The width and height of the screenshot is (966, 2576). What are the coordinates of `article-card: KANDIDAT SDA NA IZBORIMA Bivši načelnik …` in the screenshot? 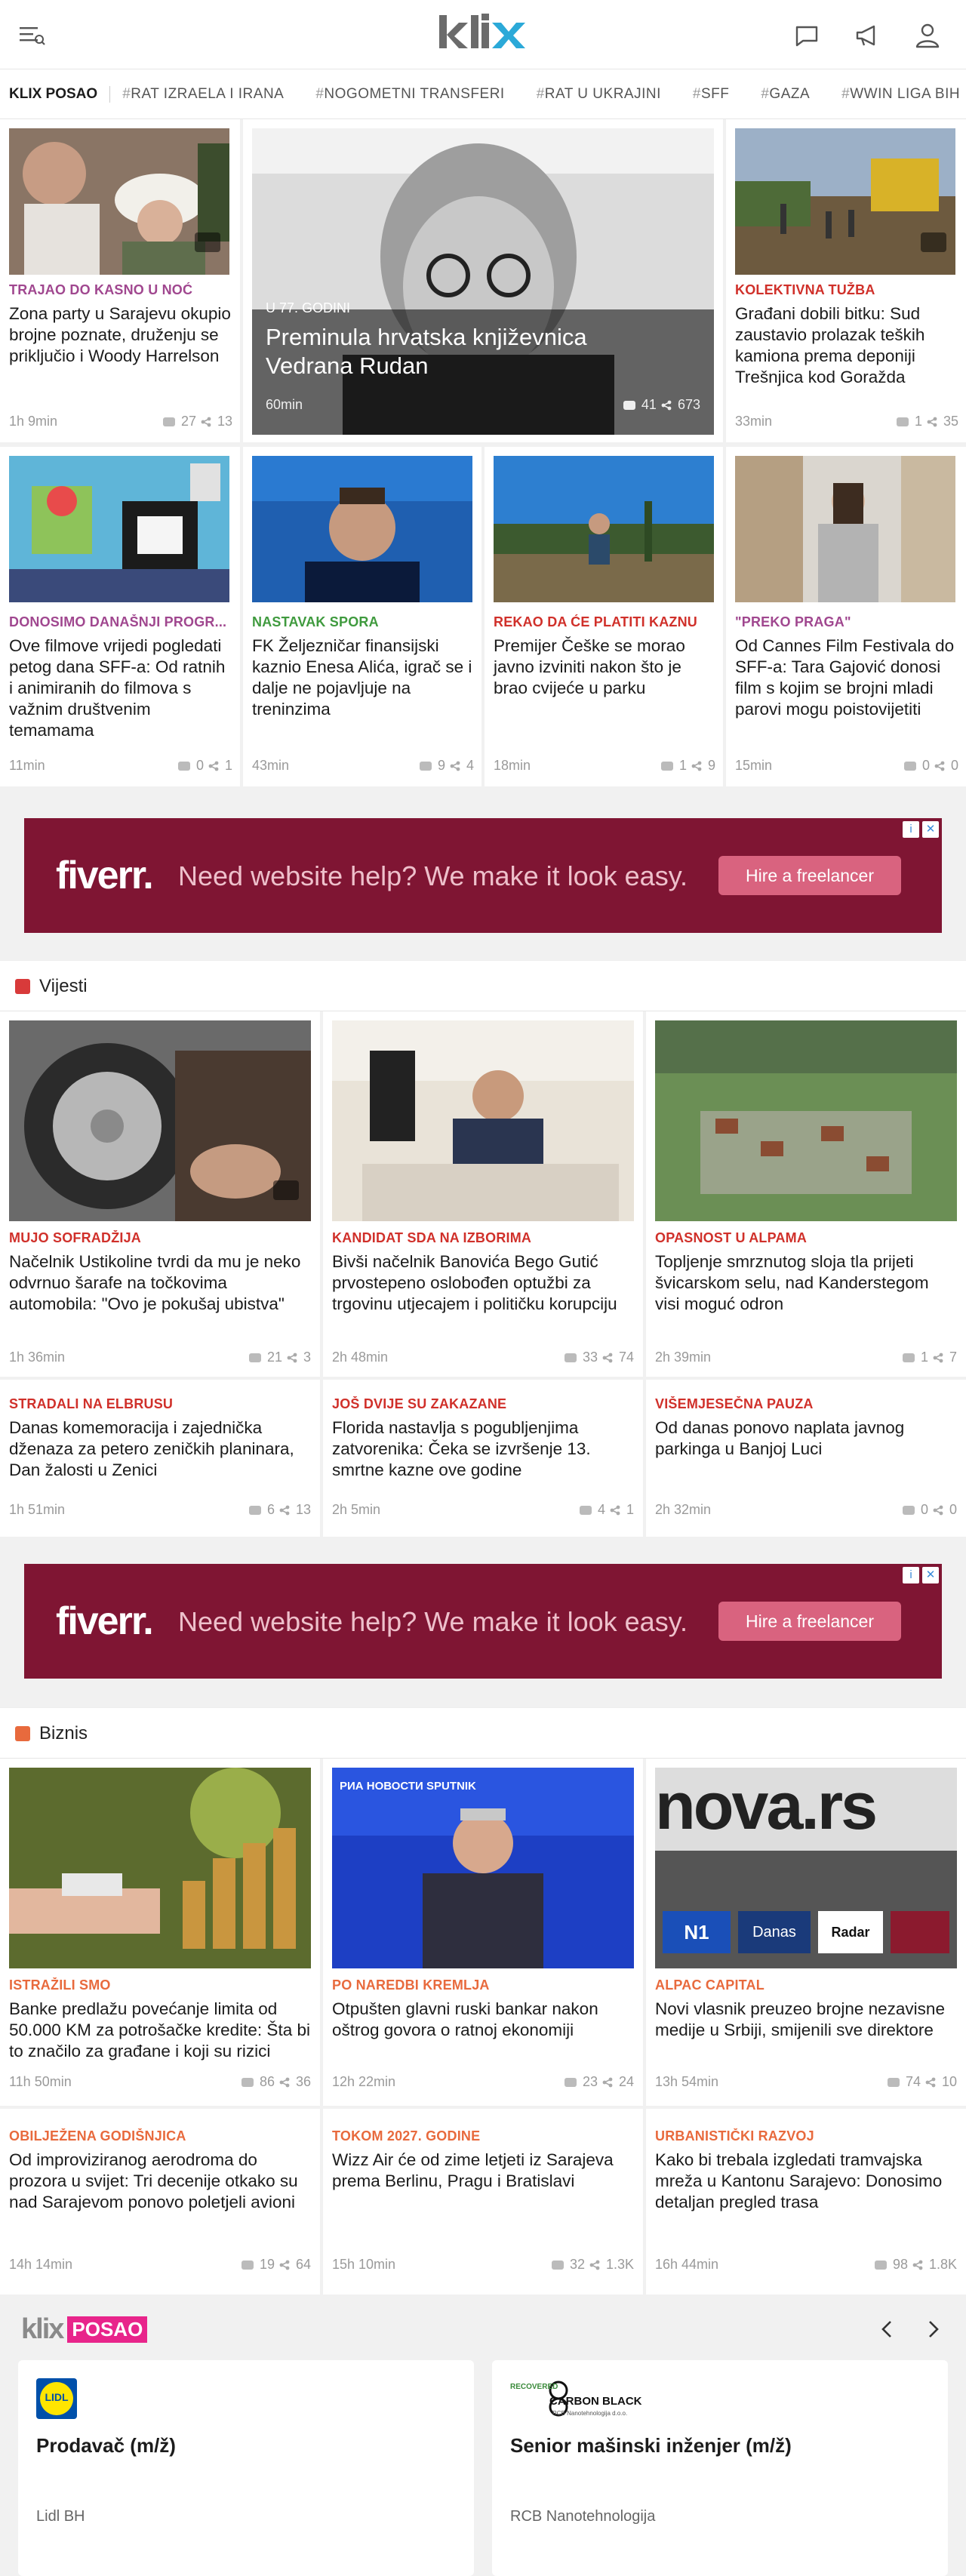 It's located at (483, 1194).